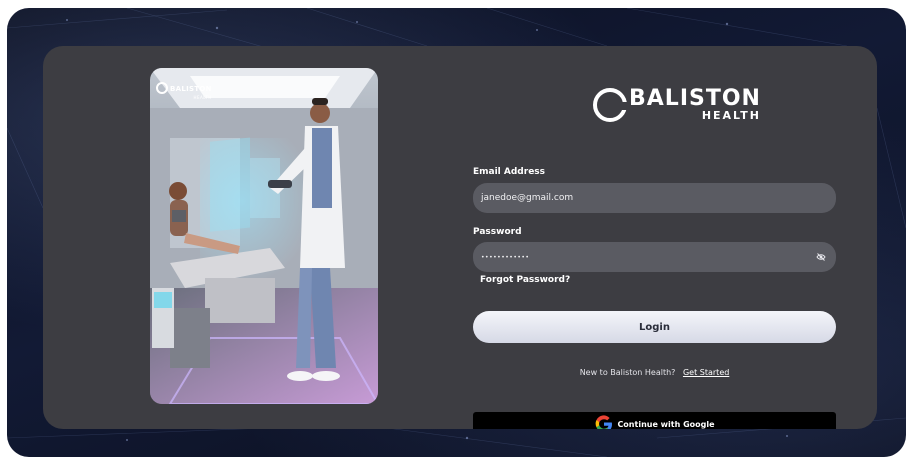  What do you see at coordinates (666, 424) in the screenshot?
I see `google-button-label: Continue with Google` at bounding box center [666, 424].